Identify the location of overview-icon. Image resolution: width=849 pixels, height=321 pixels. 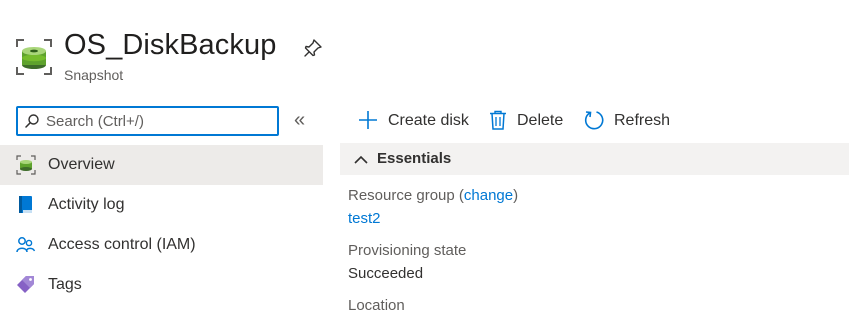
(26, 165).